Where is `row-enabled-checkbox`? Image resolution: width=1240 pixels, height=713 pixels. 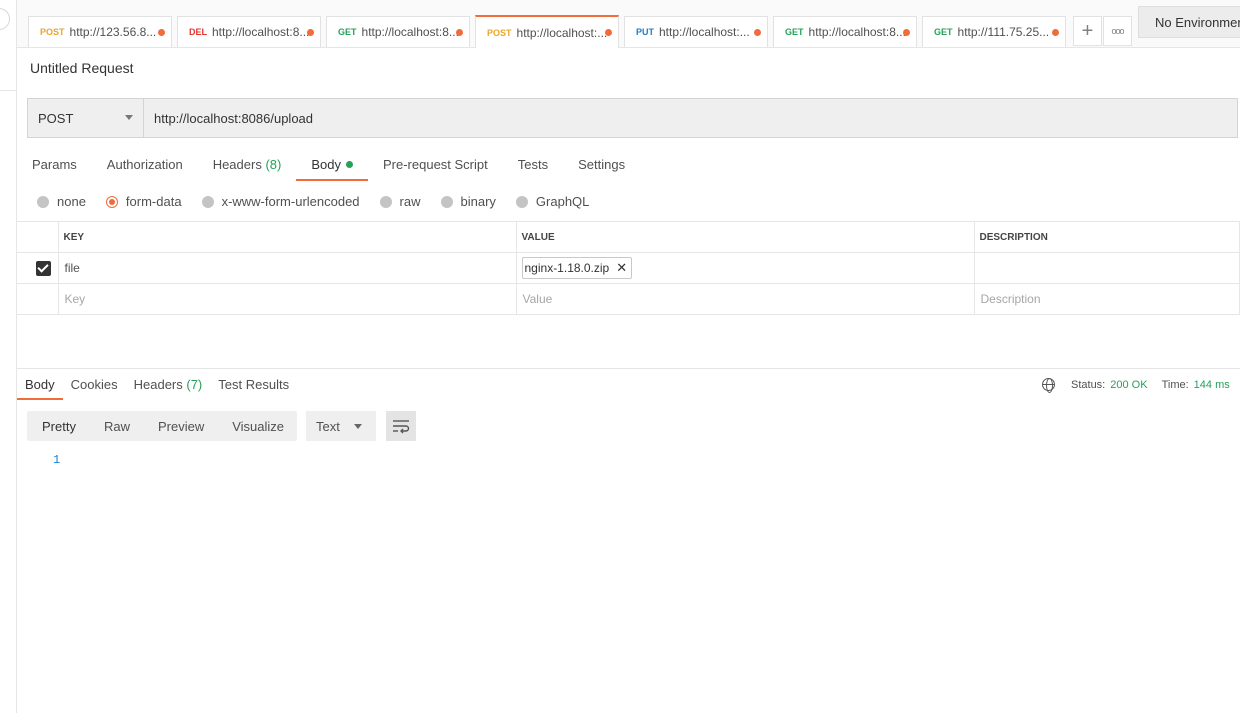 row-enabled-checkbox is located at coordinates (43, 268).